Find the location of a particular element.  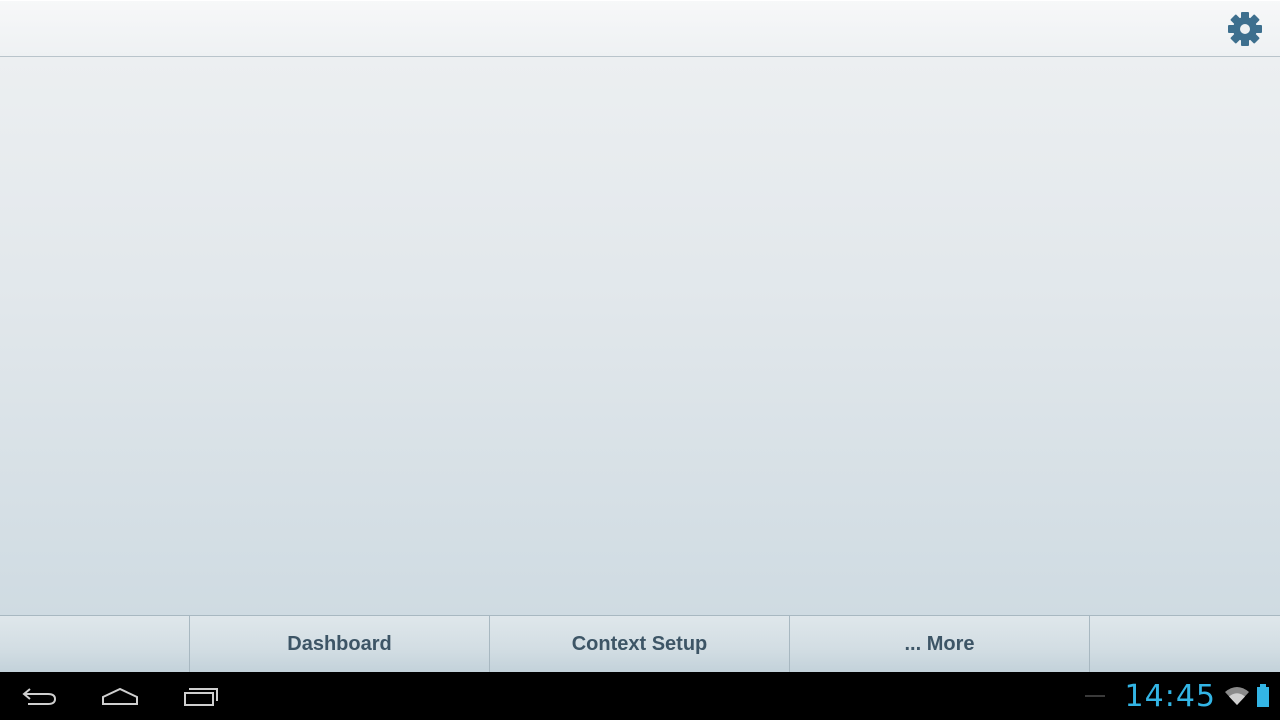

tab-bar-spacer-left is located at coordinates (95, 644).